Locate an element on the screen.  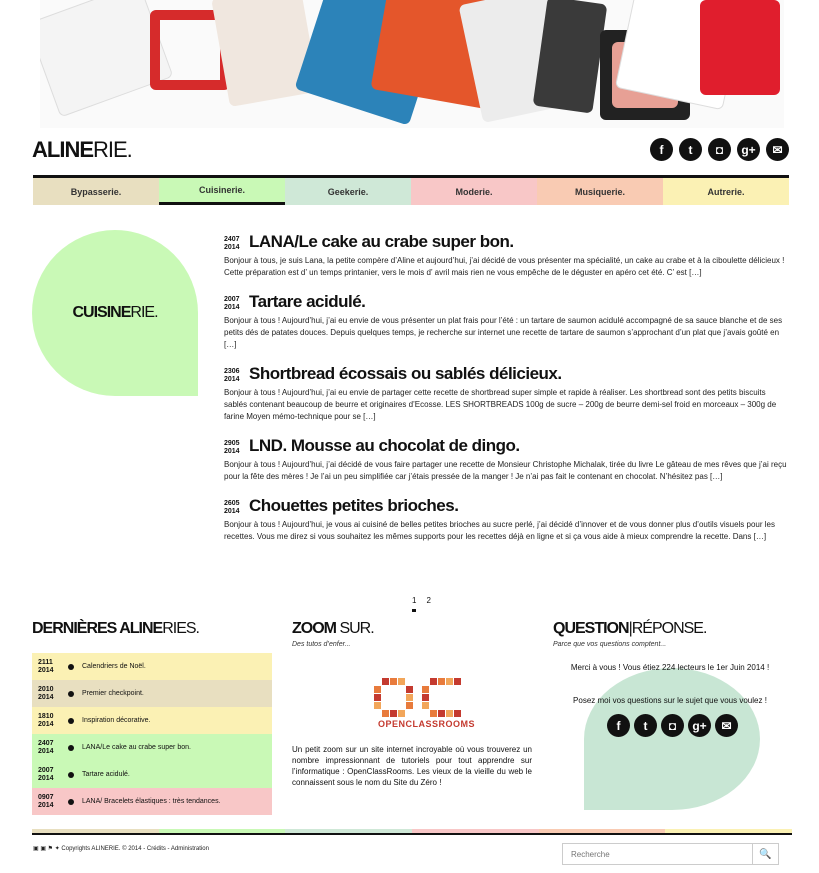
footer-divider is located at coordinates (412, 834).